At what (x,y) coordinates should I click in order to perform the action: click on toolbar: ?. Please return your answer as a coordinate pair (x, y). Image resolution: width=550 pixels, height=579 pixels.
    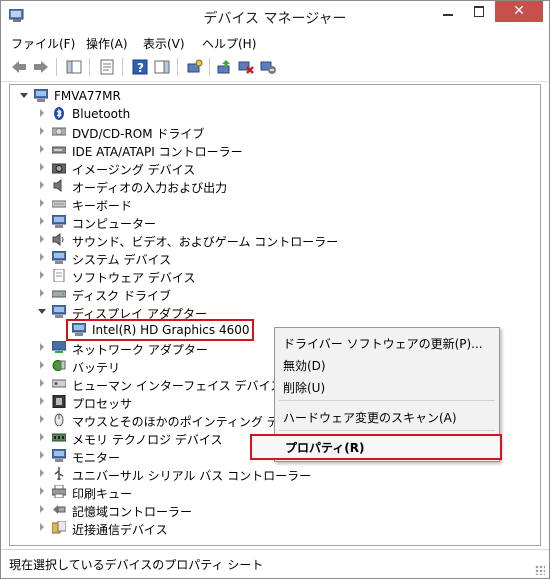
    Looking at the image, I should click on (275, 67).